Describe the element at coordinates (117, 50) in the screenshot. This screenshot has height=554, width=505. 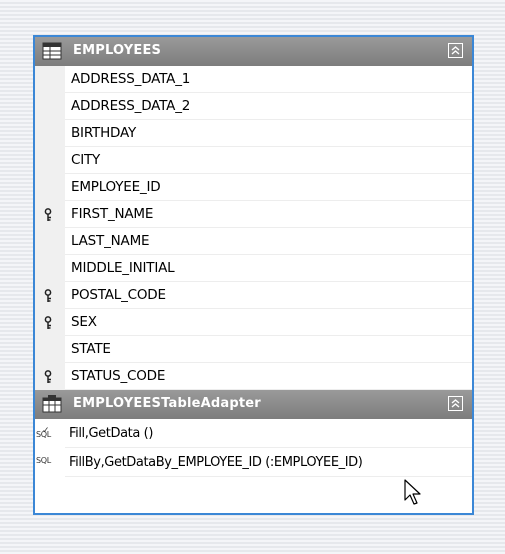
I see `datatable-title: EMPLOYEES` at that location.